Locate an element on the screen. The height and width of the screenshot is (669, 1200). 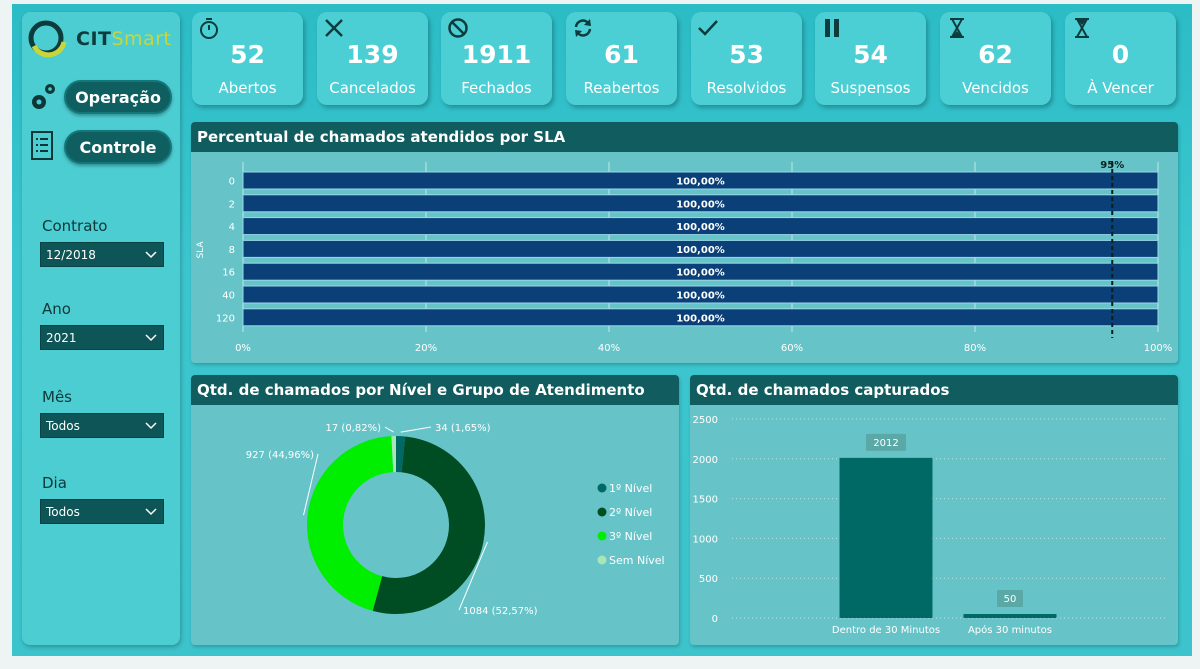
kpi-a-vencer: 0 À Vencer is located at coordinates (1120, 58).